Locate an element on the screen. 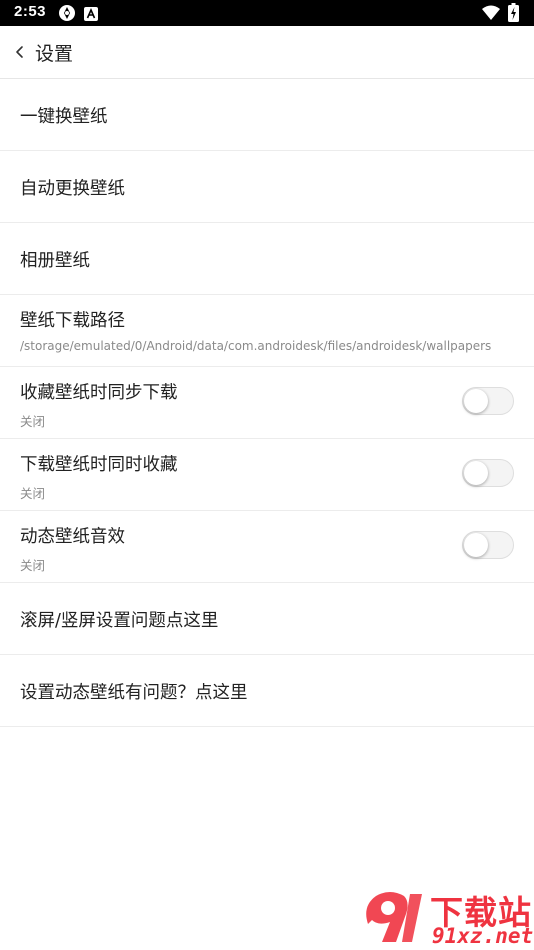 The height and width of the screenshot is (950, 534). live-wallpaper-sound-toggle is located at coordinates (488, 545).